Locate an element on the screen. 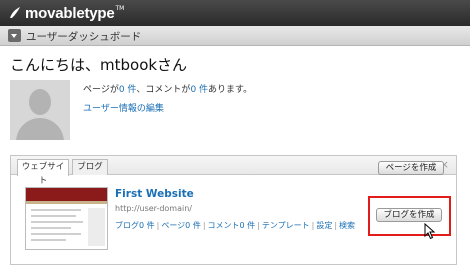  avatar-body-shape is located at coordinates (40, 129).